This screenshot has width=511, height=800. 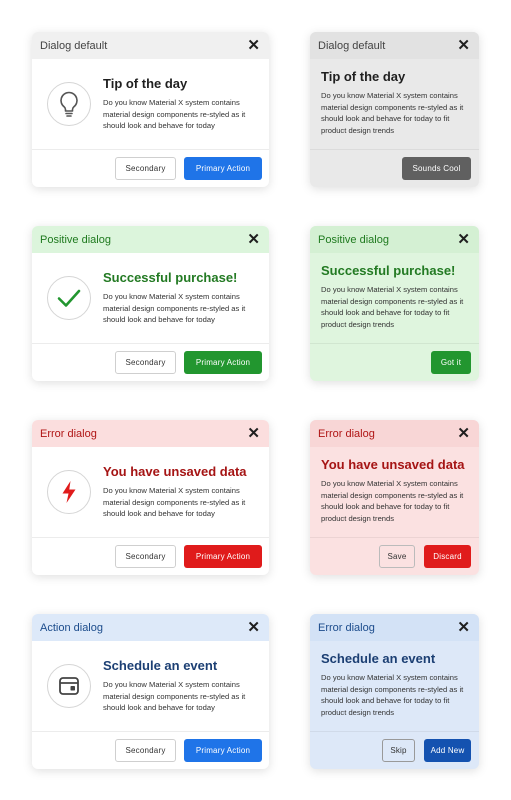 I want to click on dialog-footer: Skip Add New, so click(x=394, y=750).